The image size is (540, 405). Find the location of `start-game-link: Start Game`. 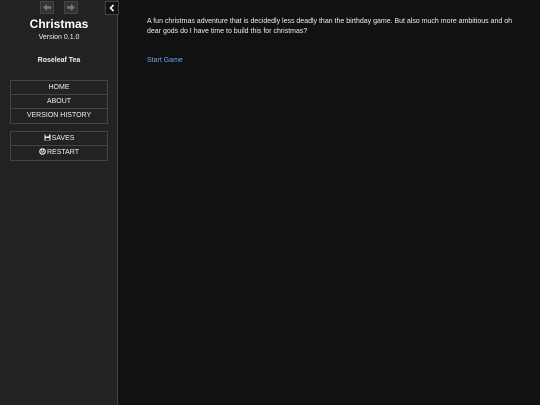

start-game-link: Start Game is located at coordinates (165, 61).